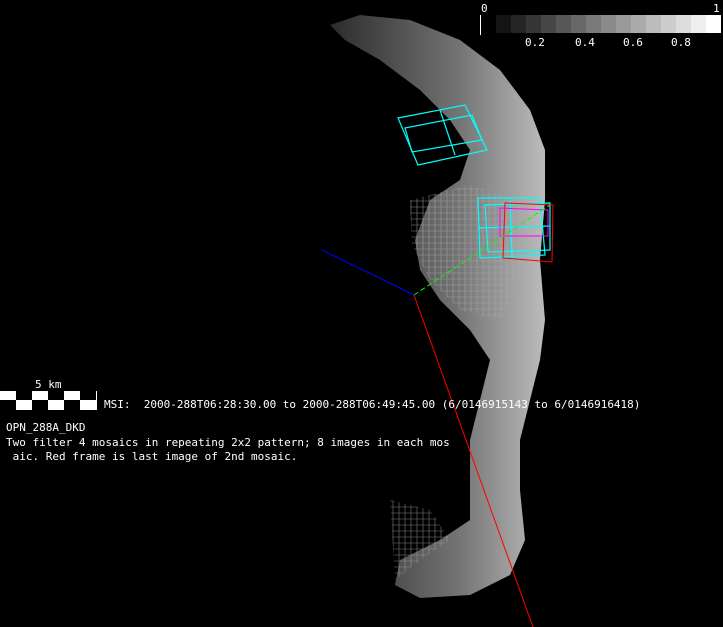 The image size is (723, 627). I want to click on sequence-name: OPN_288A_DKD, so click(46, 427).